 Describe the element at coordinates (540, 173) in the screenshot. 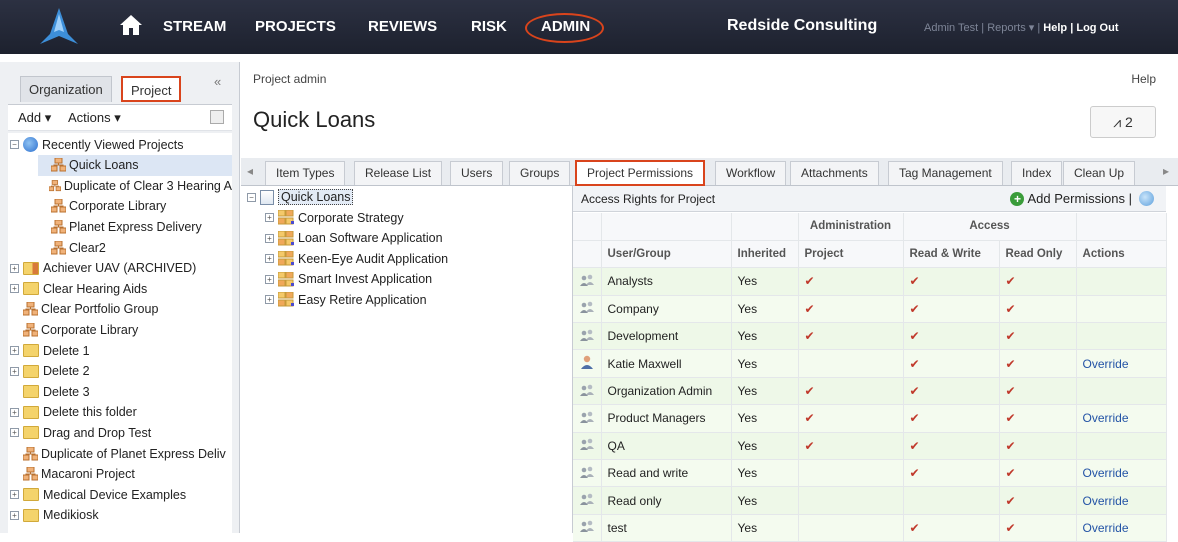

I see `tab-groups: Groups` at that location.